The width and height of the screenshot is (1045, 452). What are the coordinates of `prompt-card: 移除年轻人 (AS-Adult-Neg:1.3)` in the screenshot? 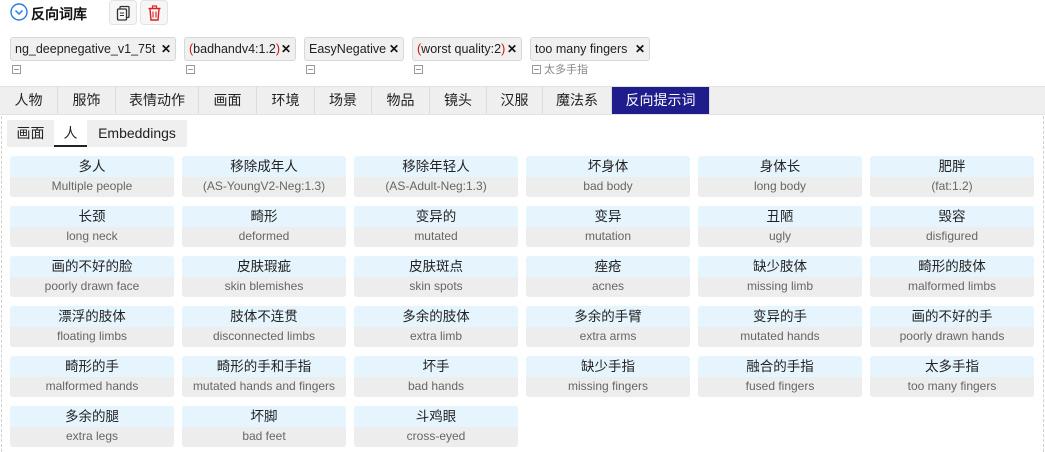 It's located at (436, 176).